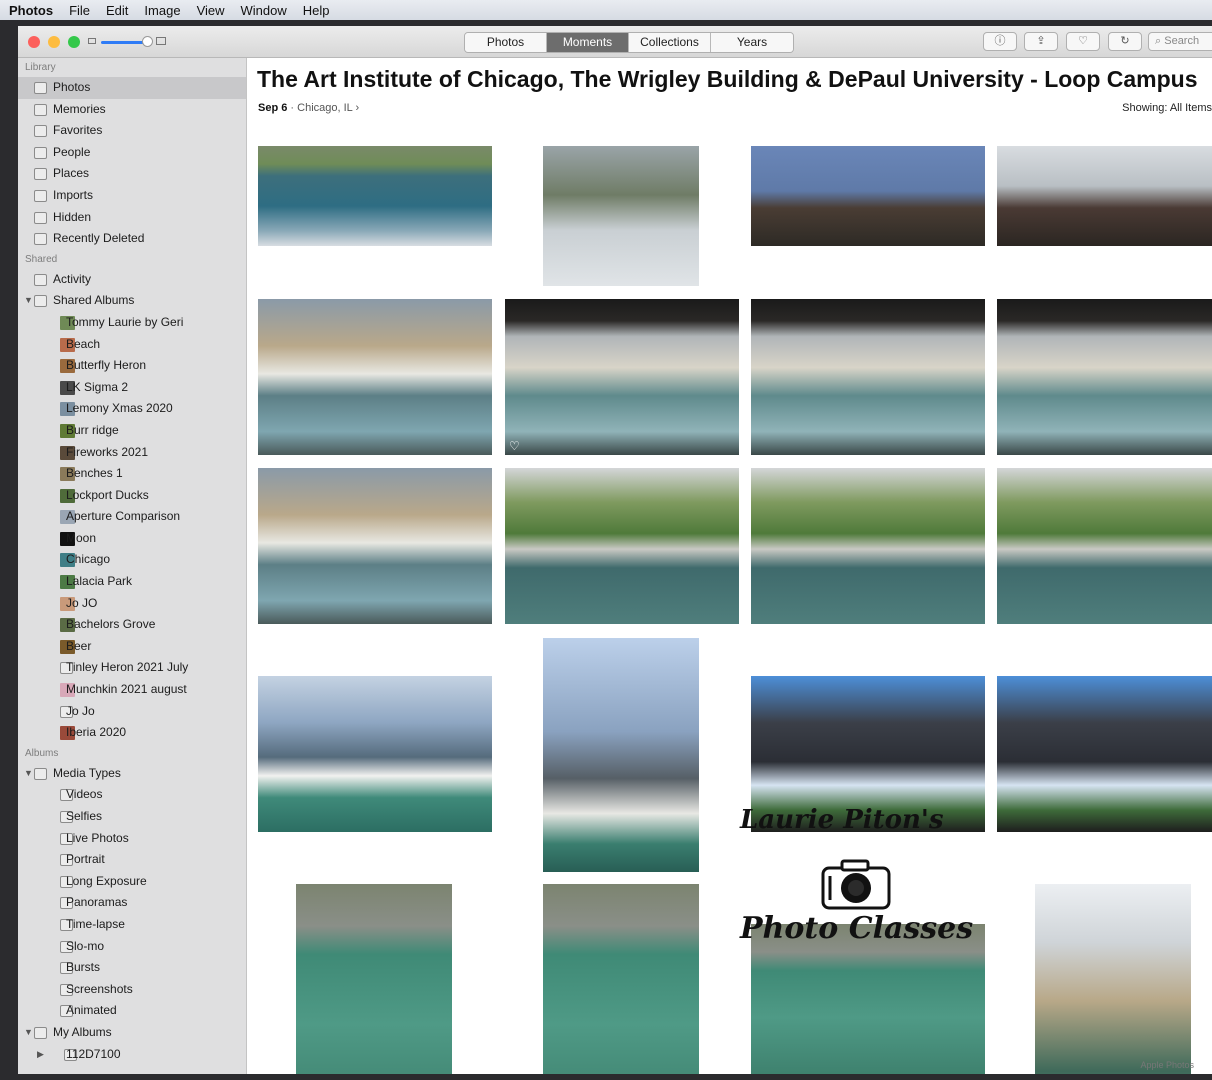 This screenshot has height=1080, width=1212. What do you see at coordinates (147, 41) in the screenshot?
I see `zoom-knob` at bounding box center [147, 41].